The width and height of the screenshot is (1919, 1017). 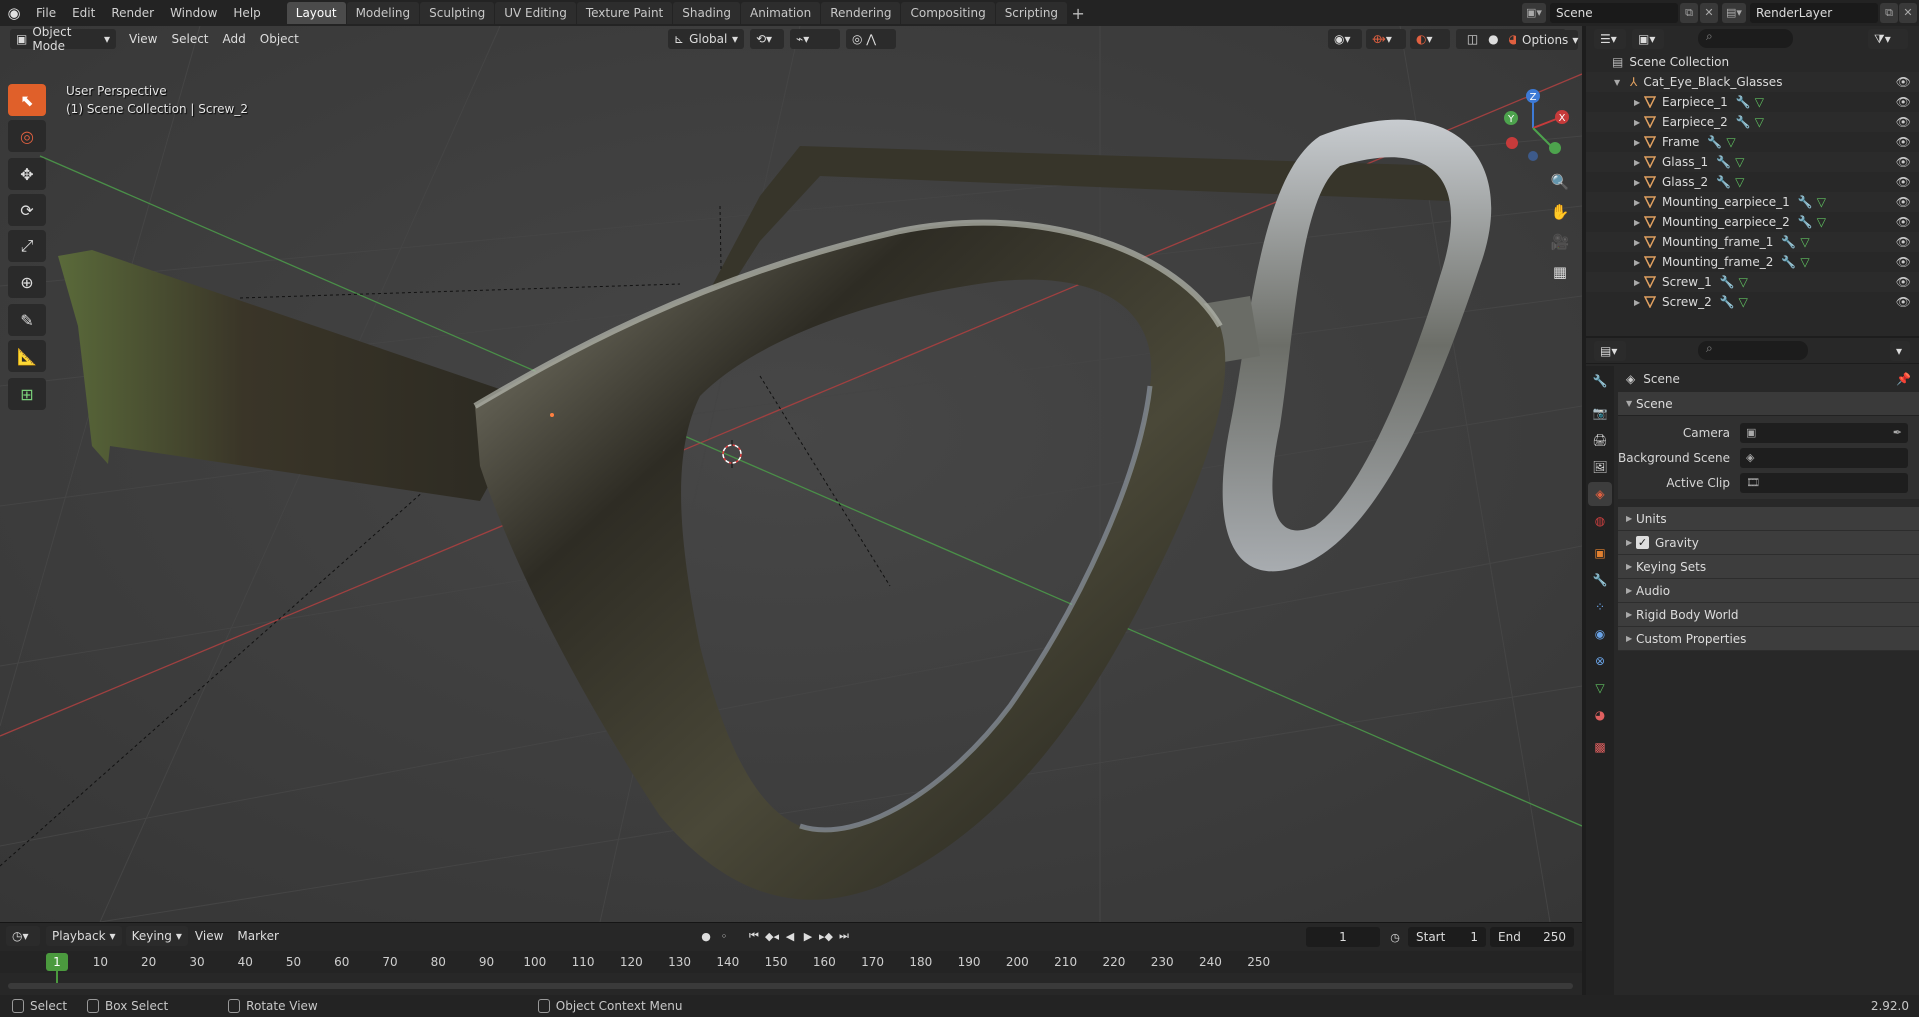 I want to click on outliner-row-object: ▶ Mounting_earpiece_1 🔧 ▽ 👁, so click(x=1752, y=202).